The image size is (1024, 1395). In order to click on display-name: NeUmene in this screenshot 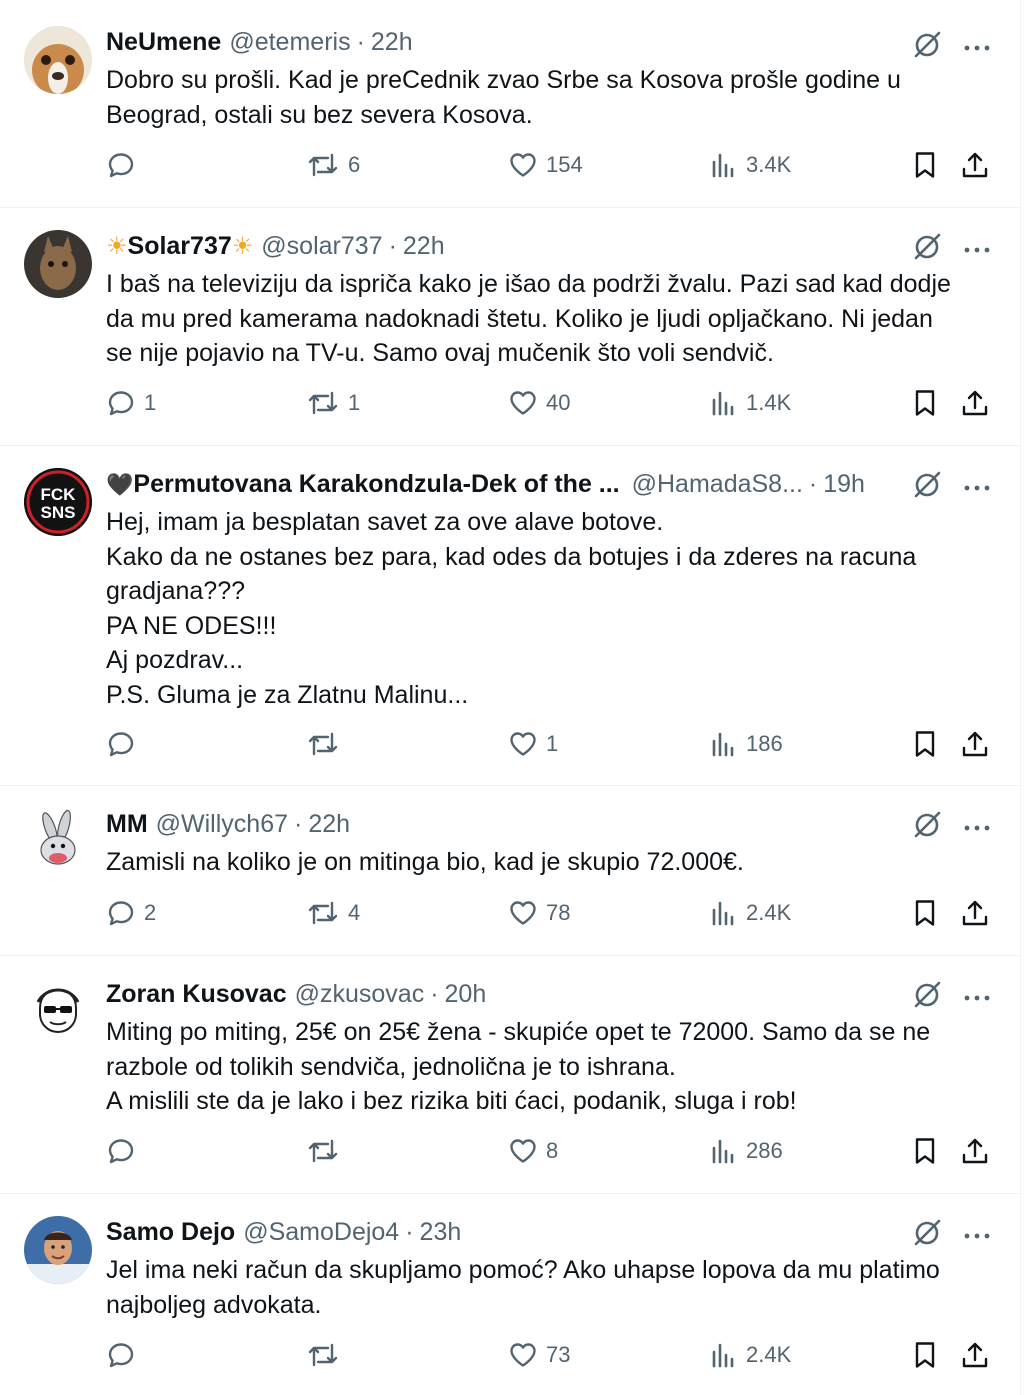, I will do `click(163, 42)`.